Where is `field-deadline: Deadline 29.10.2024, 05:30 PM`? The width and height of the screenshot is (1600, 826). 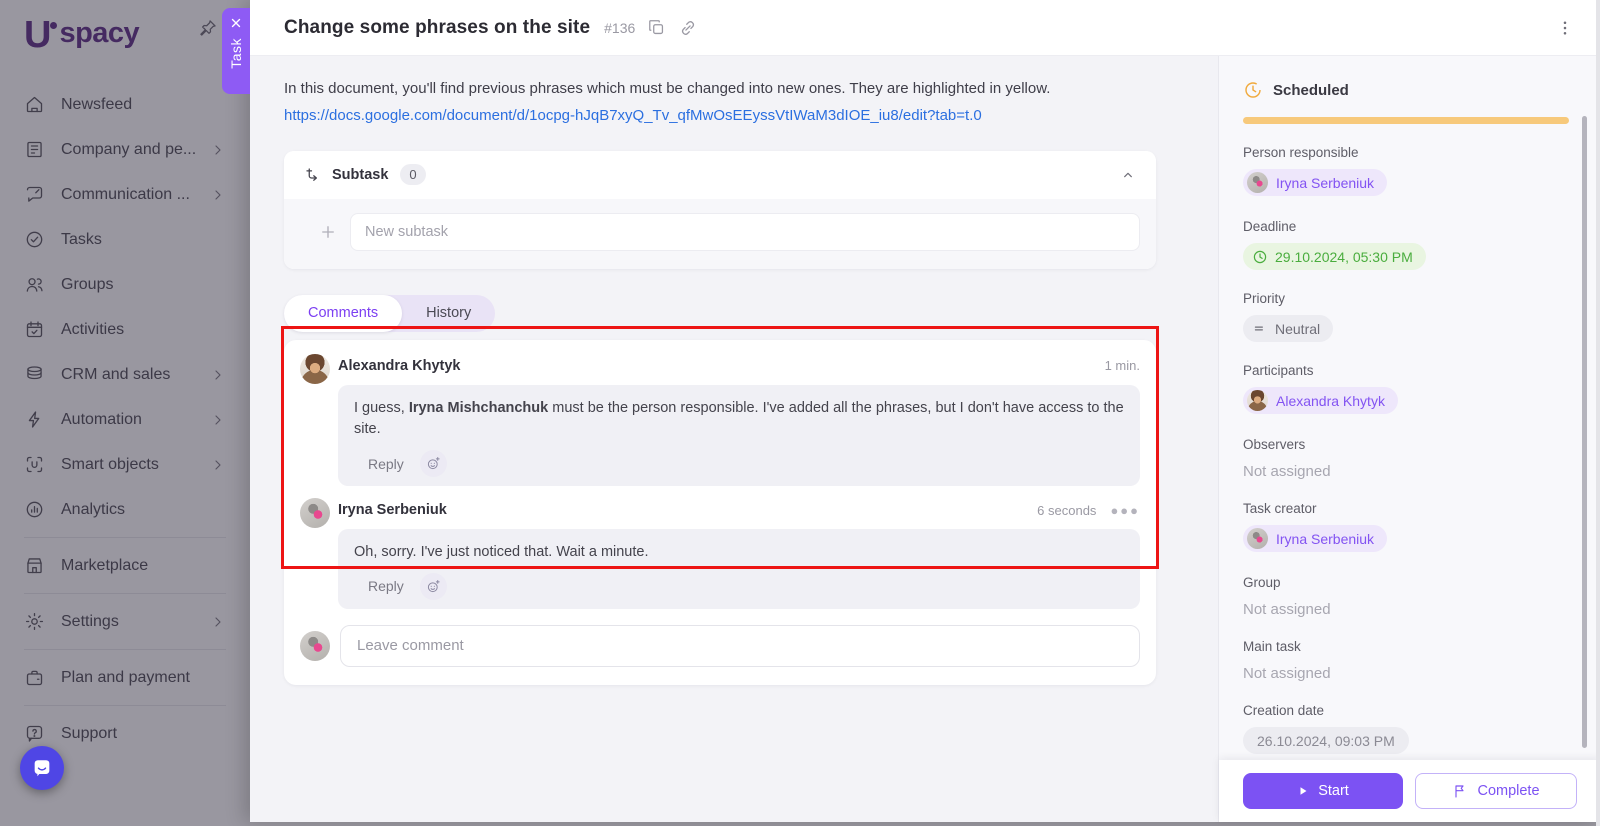
field-deadline: Deadline 29.10.2024, 05:30 PM is located at coordinates (1405, 244).